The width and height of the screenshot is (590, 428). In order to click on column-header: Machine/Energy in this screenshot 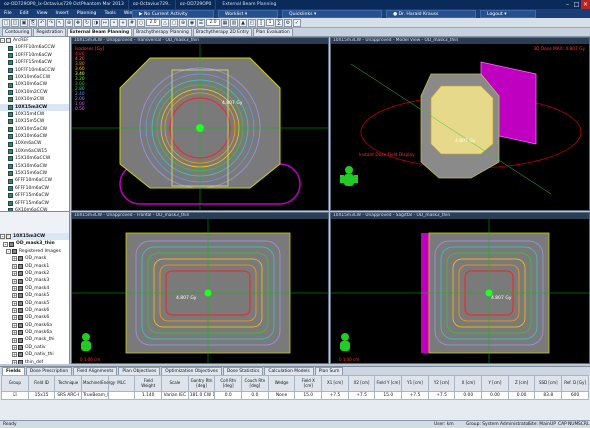, I will do `click(98, 383)`.